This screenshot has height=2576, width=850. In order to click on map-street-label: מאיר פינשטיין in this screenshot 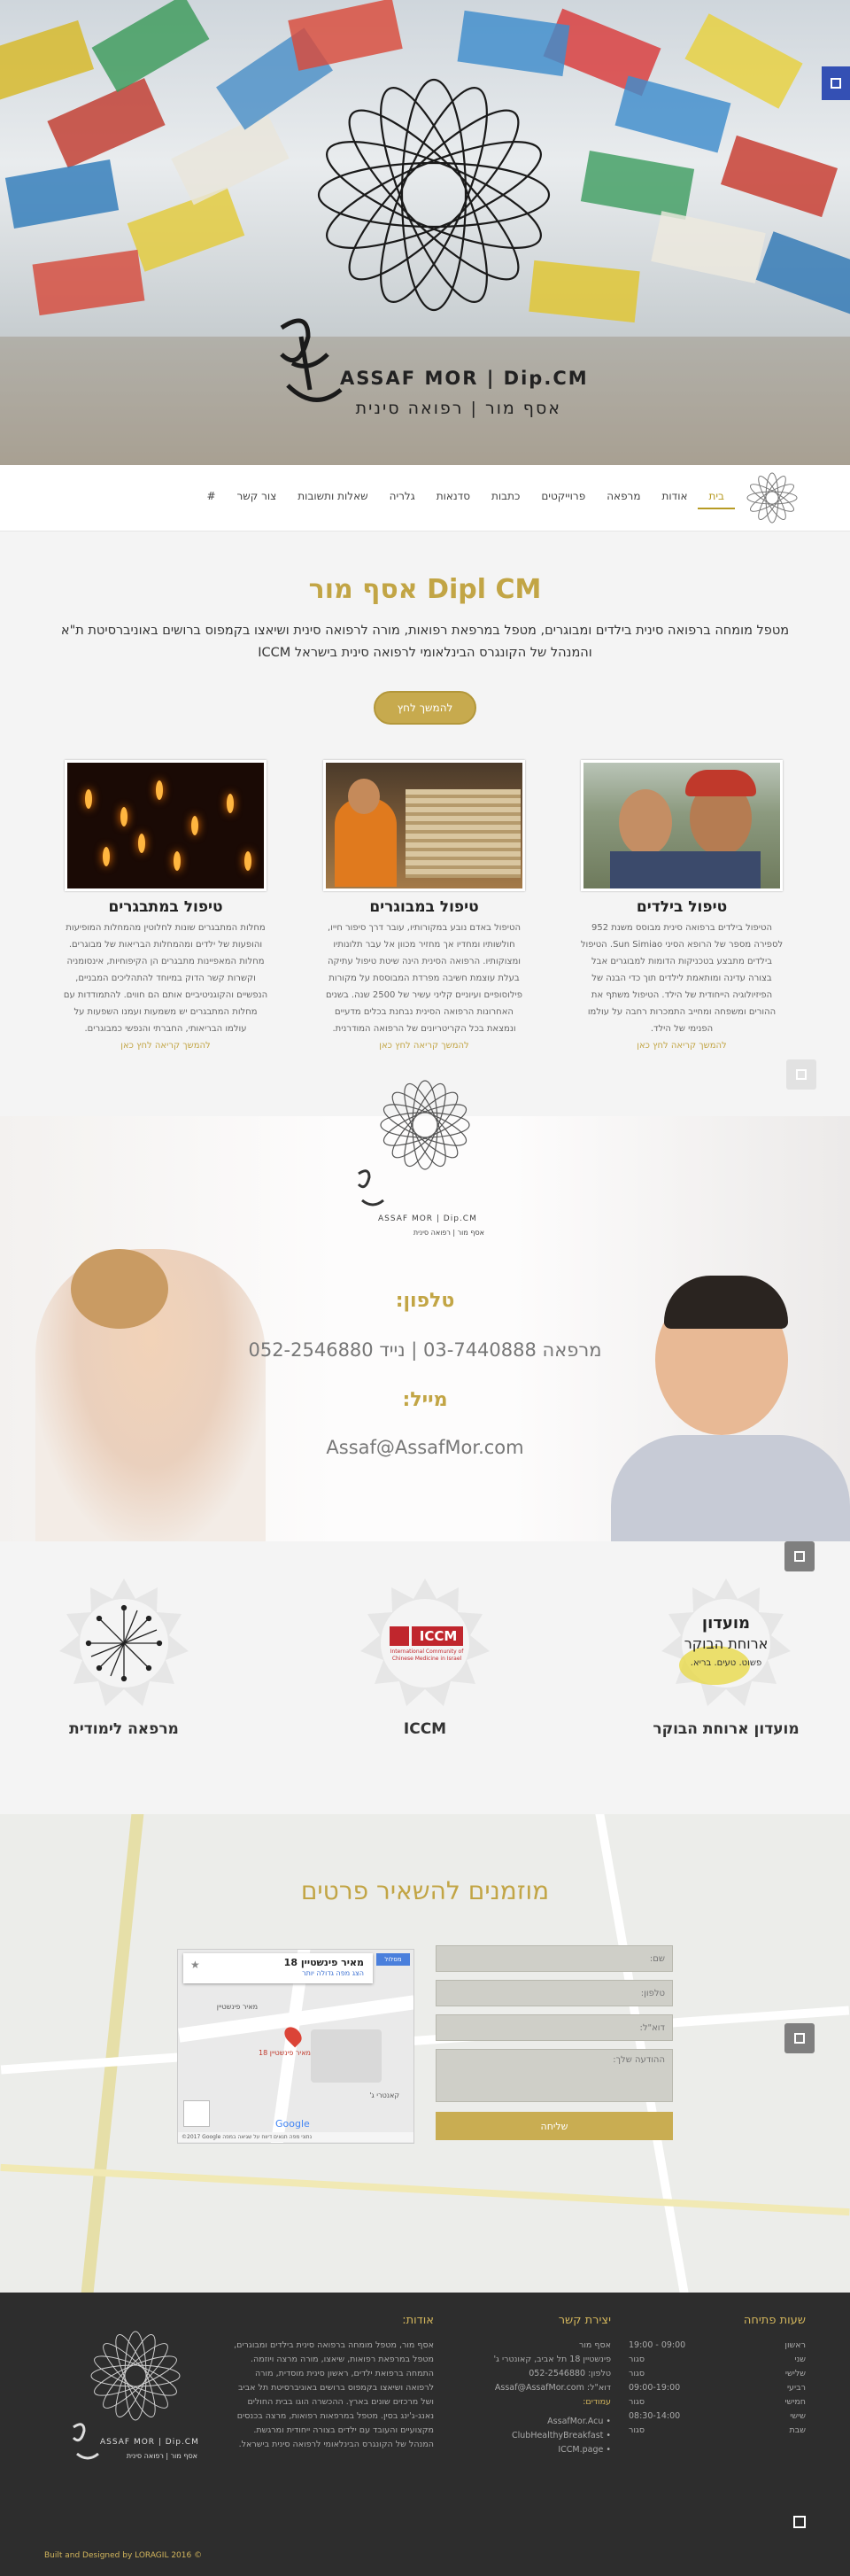, I will do `click(237, 2007)`.